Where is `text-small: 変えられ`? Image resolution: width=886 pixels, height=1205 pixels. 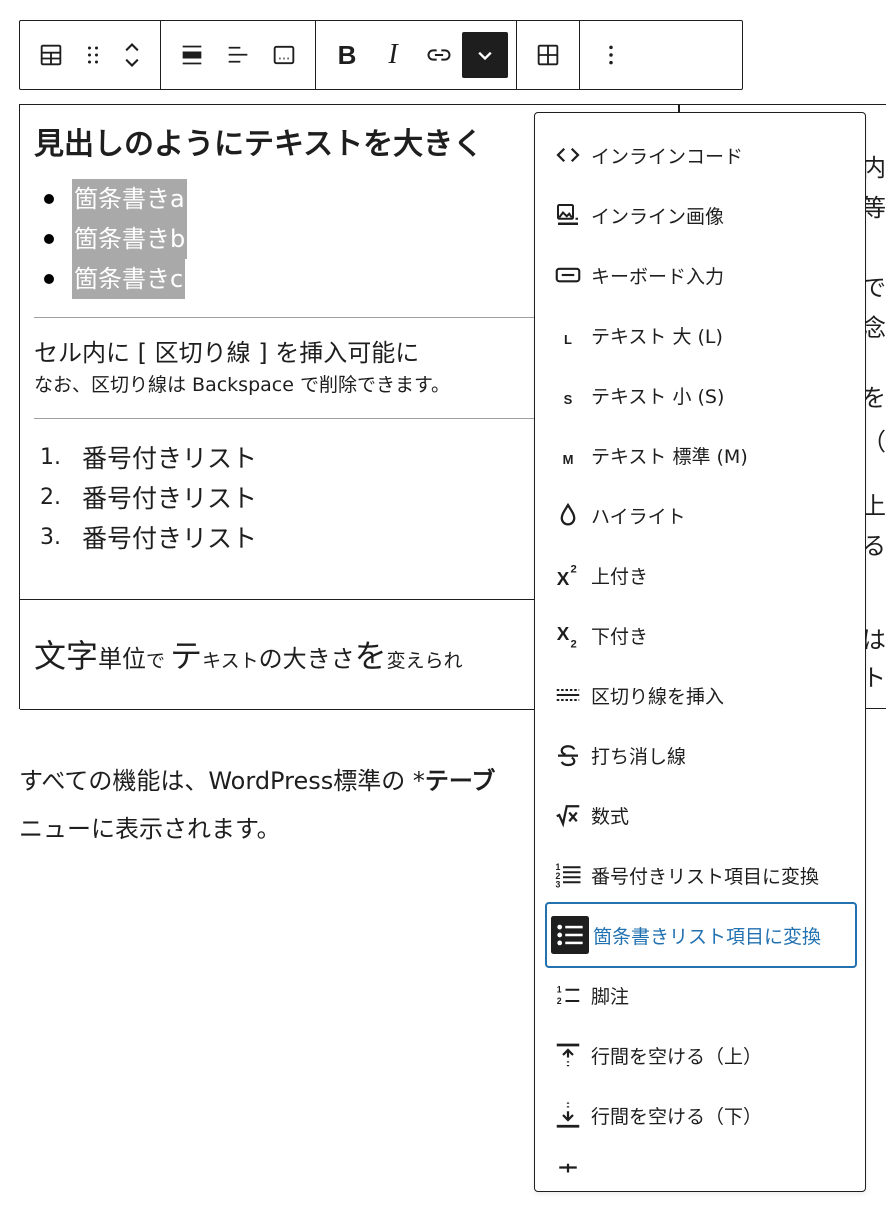
text-small: 変えられ is located at coordinates (424, 661).